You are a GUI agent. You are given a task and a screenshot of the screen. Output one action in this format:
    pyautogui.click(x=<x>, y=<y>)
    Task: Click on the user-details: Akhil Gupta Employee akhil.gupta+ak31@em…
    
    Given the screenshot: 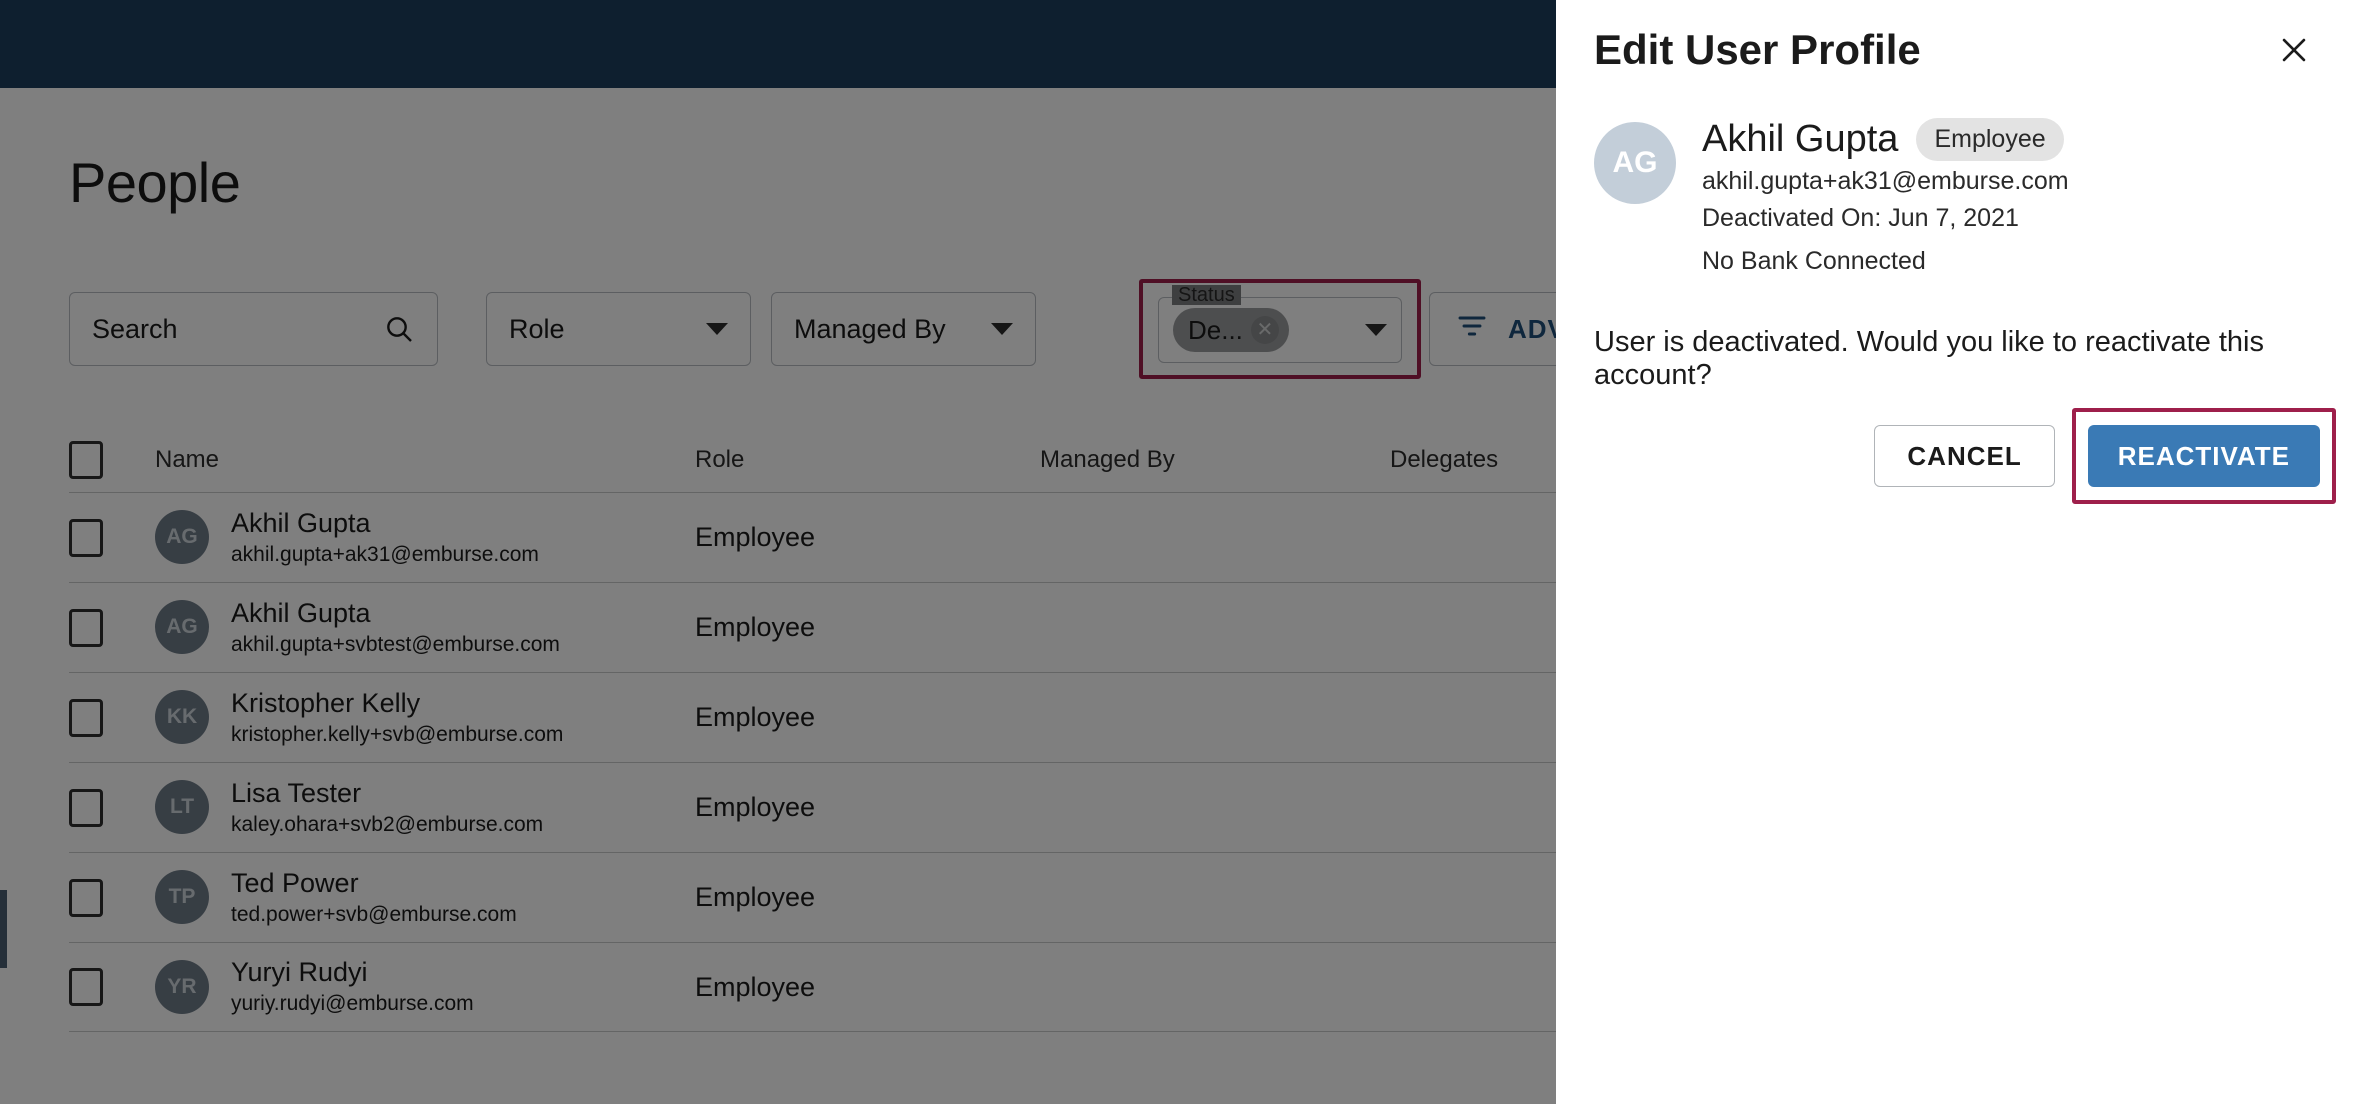 What is the action you would take?
    pyautogui.click(x=2010, y=197)
    